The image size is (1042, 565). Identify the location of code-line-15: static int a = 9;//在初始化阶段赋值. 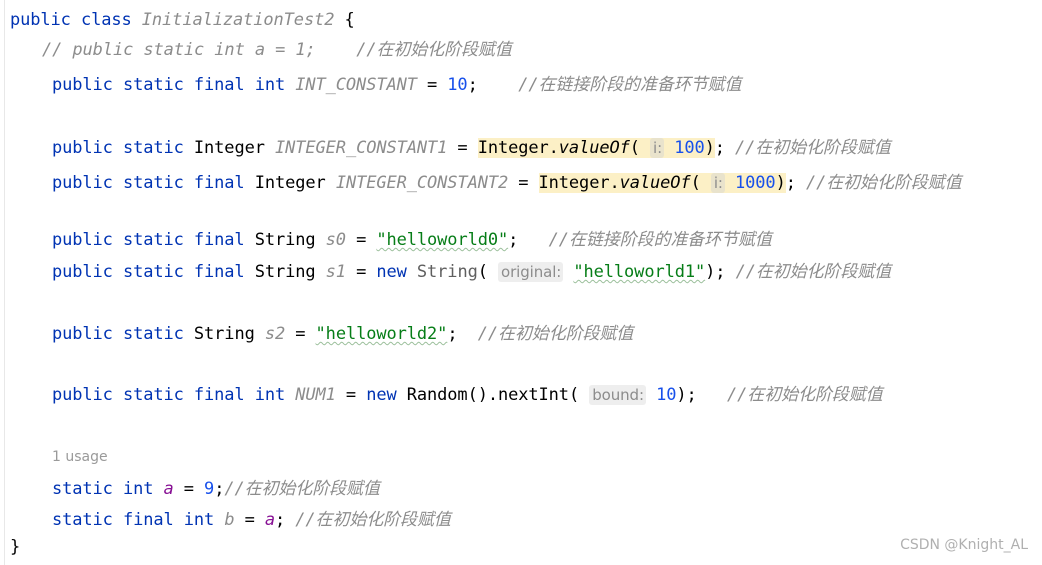
(216, 489).